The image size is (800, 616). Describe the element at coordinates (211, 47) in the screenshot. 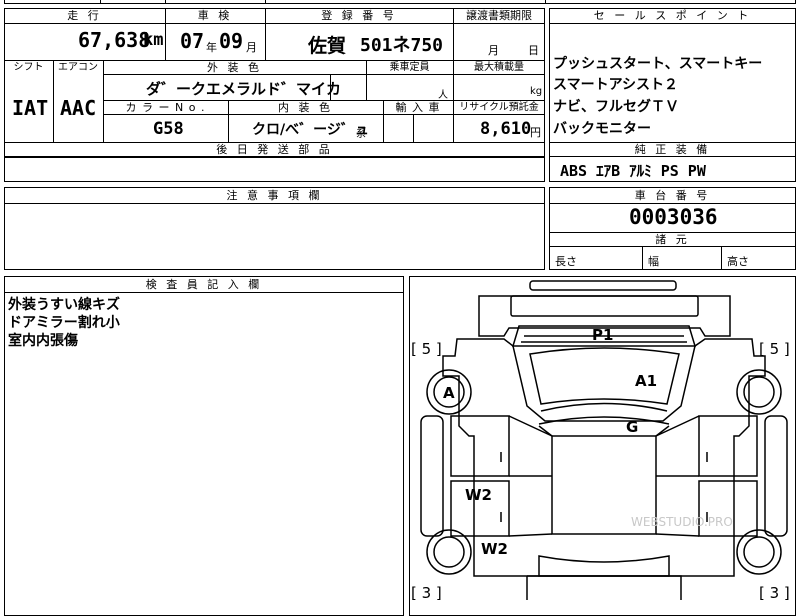

I see `inspection-year-unit: 年` at that location.